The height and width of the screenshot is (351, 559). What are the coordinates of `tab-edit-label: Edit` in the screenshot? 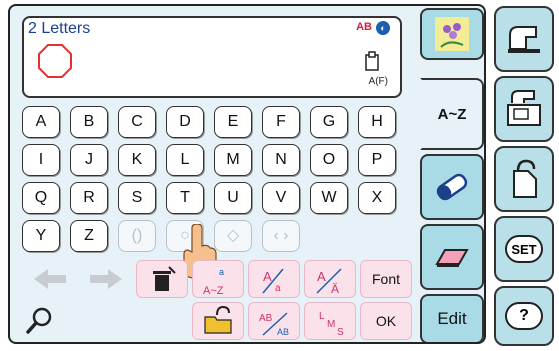 It's located at (452, 318).